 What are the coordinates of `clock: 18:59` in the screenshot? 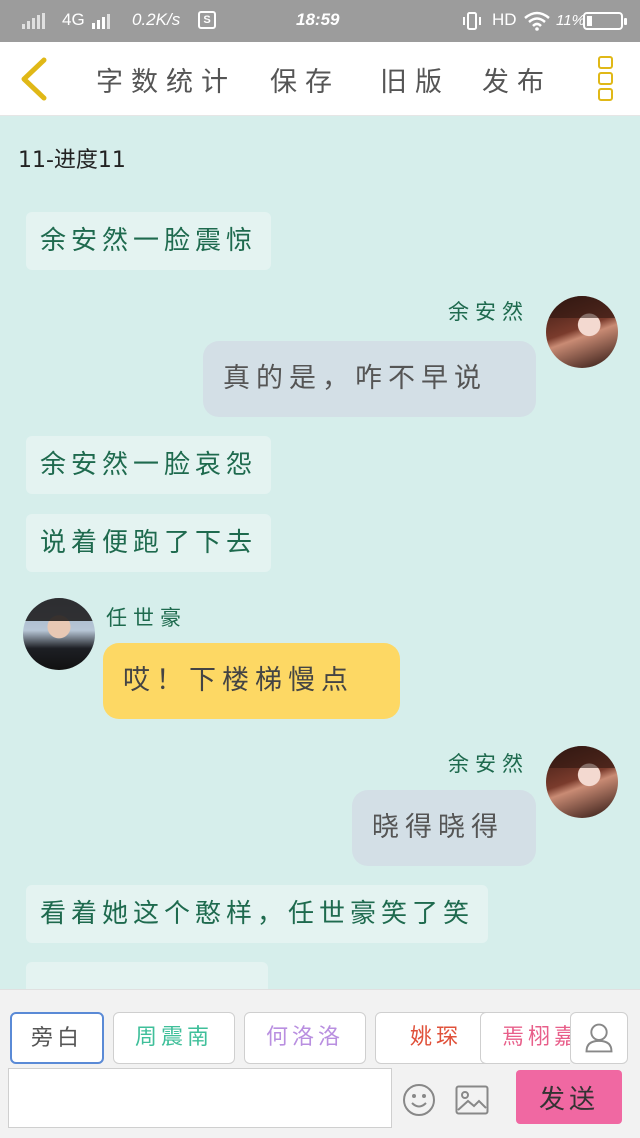 It's located at (318, 19).